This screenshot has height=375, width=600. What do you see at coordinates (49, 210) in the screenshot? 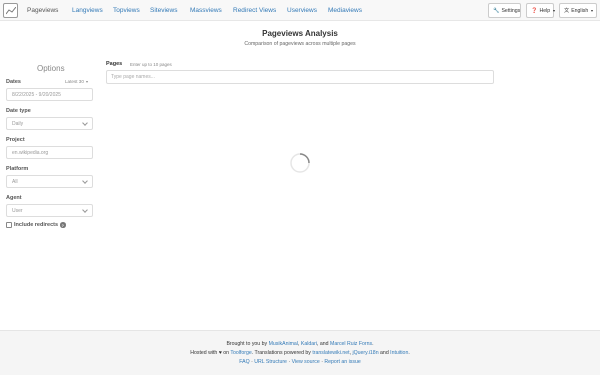
I see `agent-select: User` at bounding box center [49, 210].